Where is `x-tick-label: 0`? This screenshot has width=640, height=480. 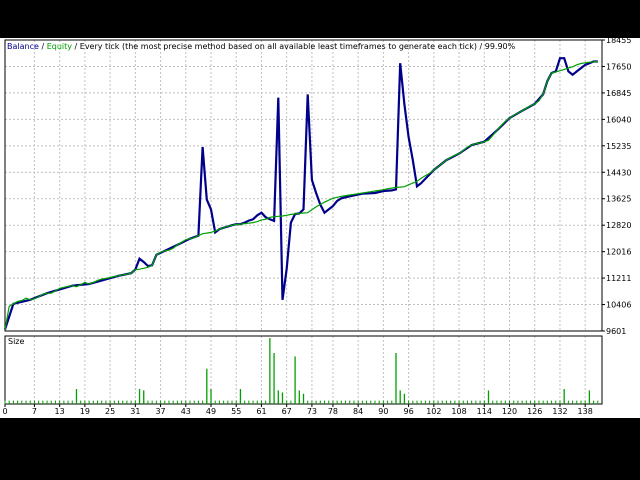 x-tick-label: 0 is located at coordinates (4, 411).